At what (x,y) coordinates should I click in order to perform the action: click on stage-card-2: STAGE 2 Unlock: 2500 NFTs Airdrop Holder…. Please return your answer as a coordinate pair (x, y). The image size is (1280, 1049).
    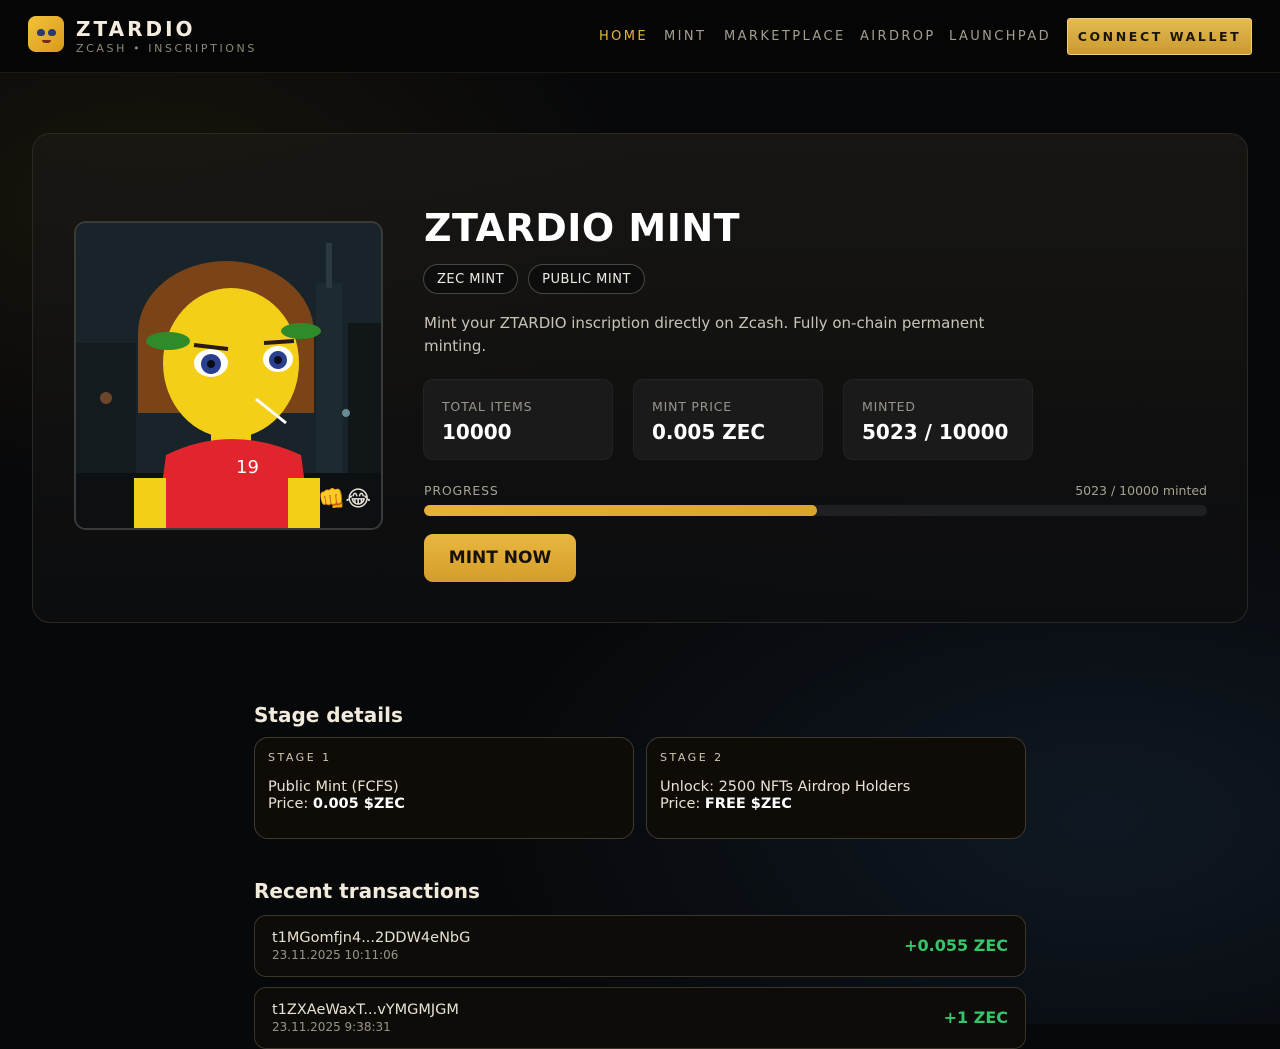
    Looking at the image, I should click on (836, 788).